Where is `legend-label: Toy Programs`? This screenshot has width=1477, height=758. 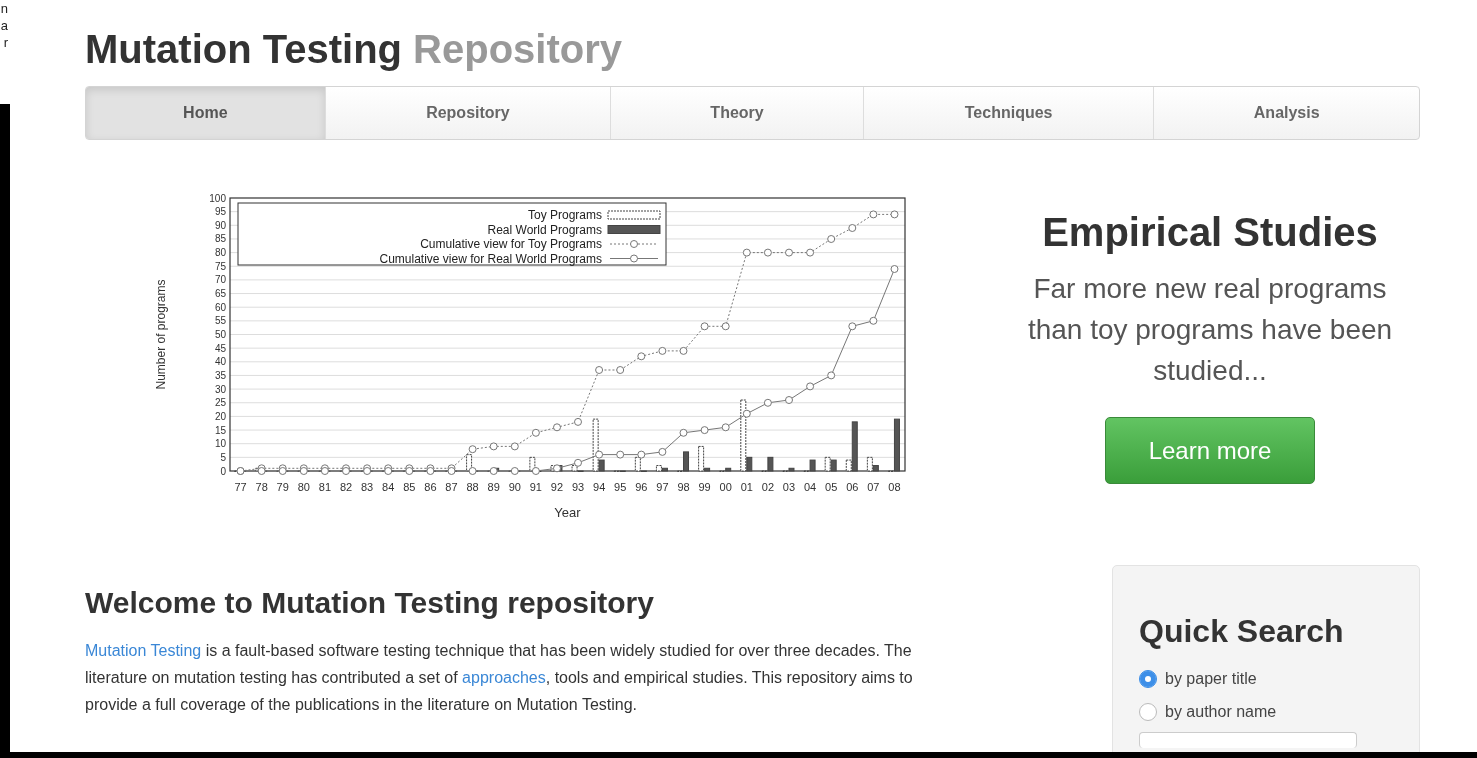 legend-label: Toy Programs is located at coordinates (564, 215).